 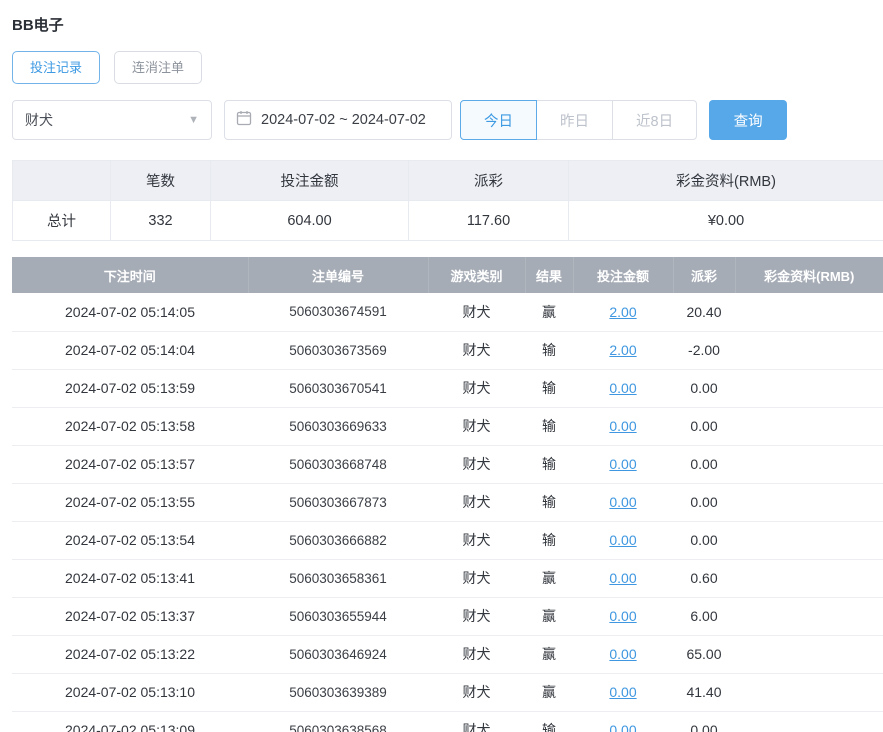 I want to click on yesterday-button: 昨日, so click(x=574, y=120).